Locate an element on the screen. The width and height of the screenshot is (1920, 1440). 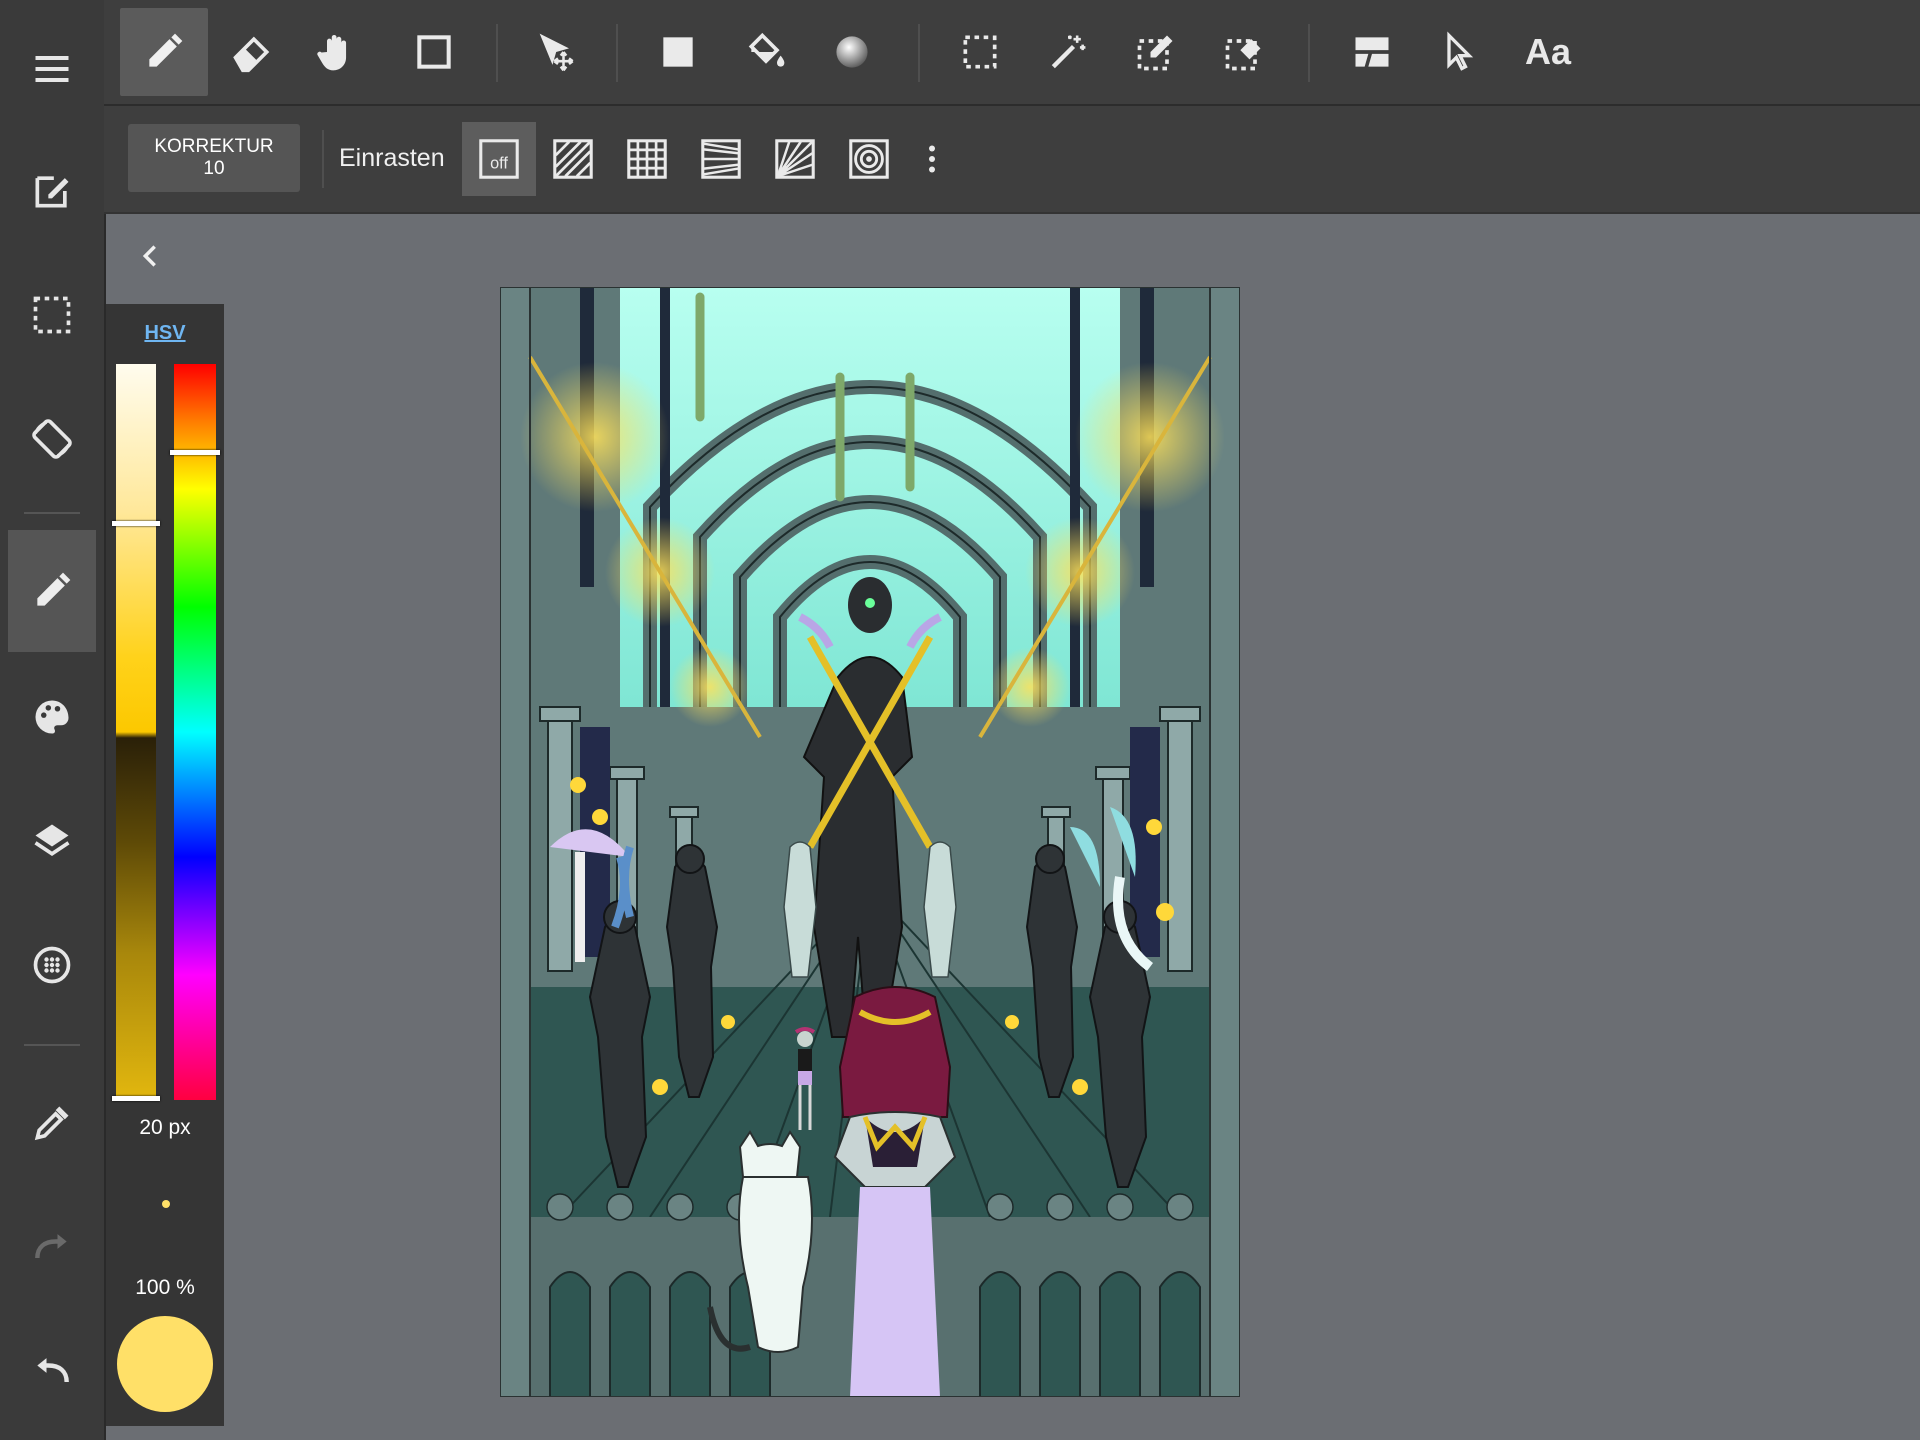
select-pen-icon is located at coordinates (1155, 53).